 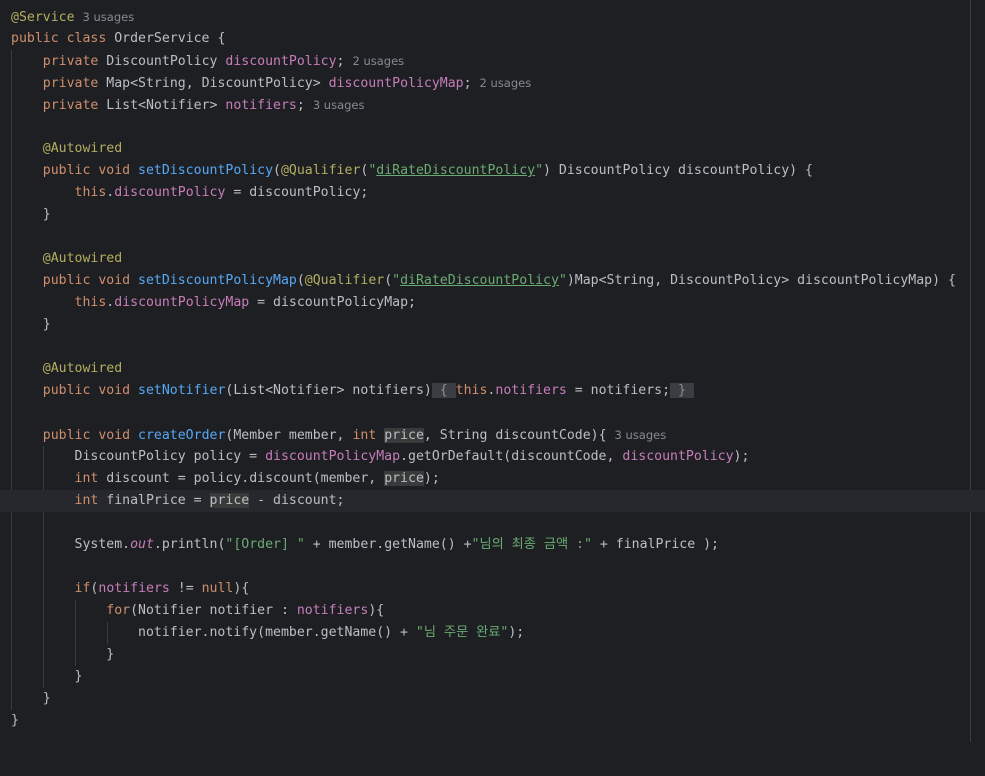 What do you see at coordinates (531, 544) in the screenshot?
I see `print-message-string: "님의 최종 금액 :"` at bounding box center [531, 544].